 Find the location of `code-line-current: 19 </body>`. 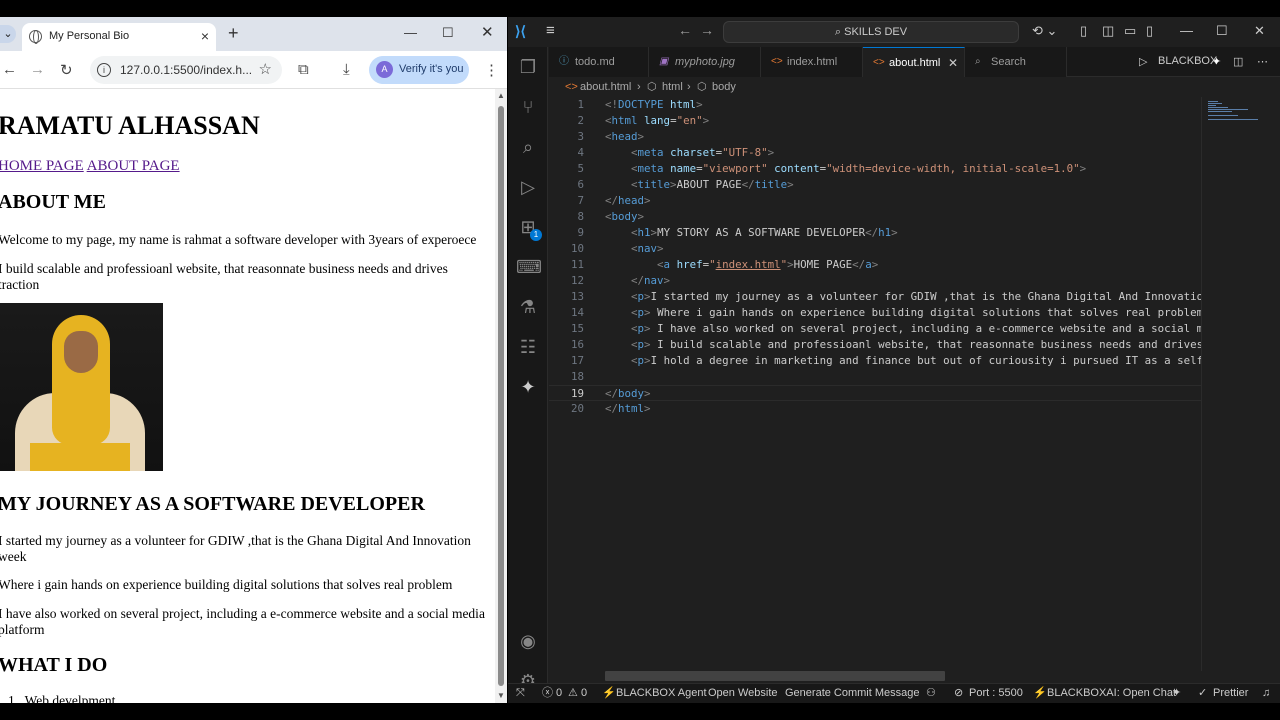

code-line-current: 19 </body> is located at coordinates (875, 393).